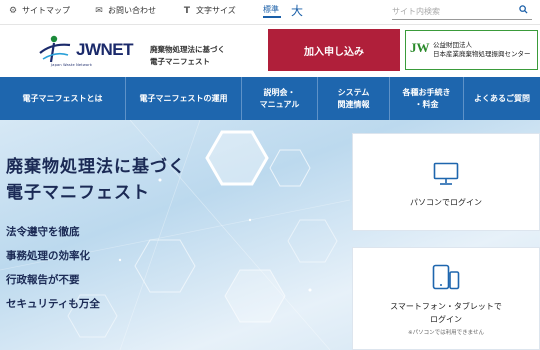  What do you see at coordinates (187, 55) in the screenshot?
I see `site-tagline: 廃棄物処理法に基づく 電子マニフェスト` at bounding box center [187, 55].